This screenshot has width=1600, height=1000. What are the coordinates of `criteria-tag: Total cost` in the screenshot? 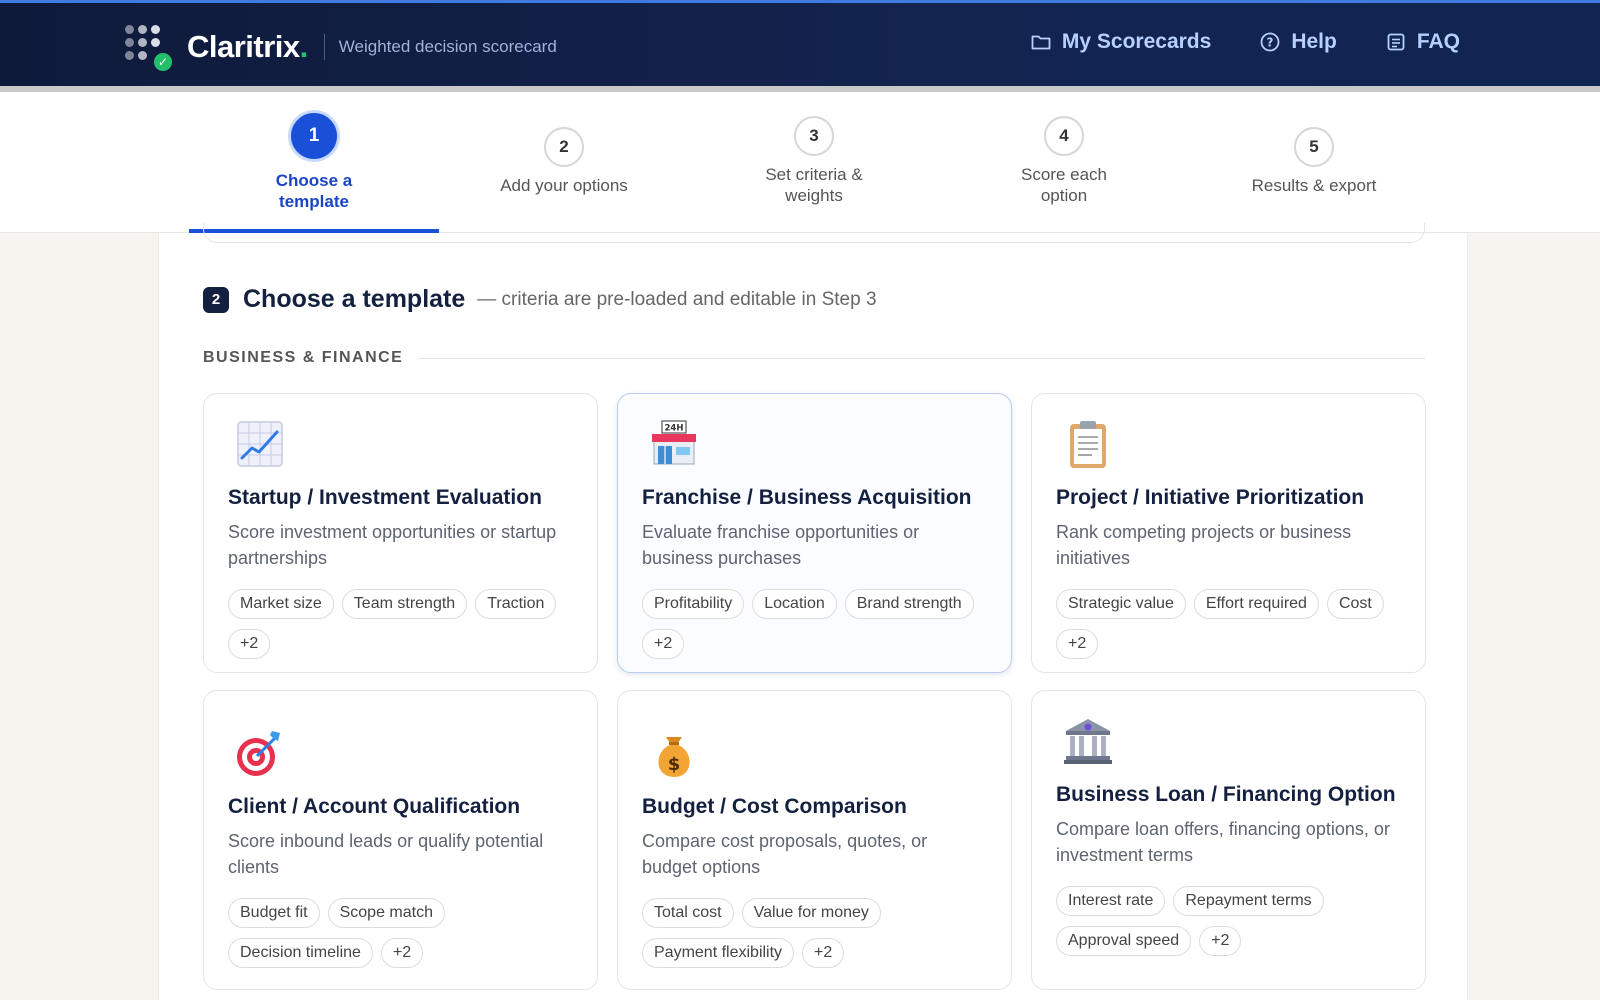 It's located at (688, 913).